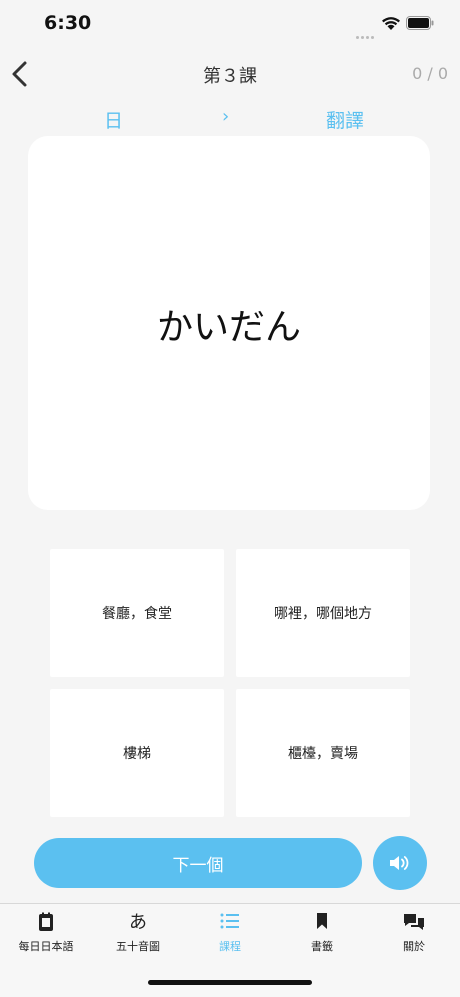 The width and height of the screenshot is (460, 997). What do you see at coordinates (323, 753) in the screenshot?
I see `answer-option: 櫃檯，賣場` at bounding box center [323, 753].